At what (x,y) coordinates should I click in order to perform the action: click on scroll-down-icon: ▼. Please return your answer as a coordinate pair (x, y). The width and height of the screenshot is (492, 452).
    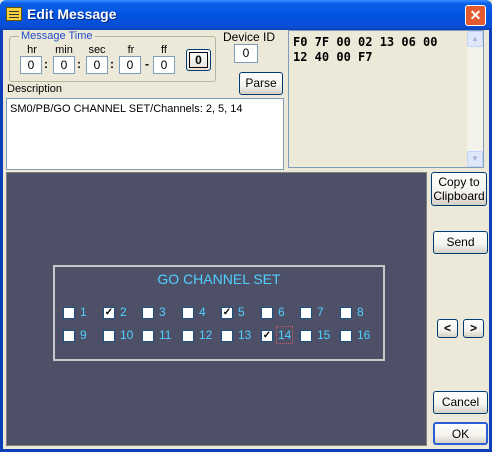
    Looking at the image, I should click on (475, 159).